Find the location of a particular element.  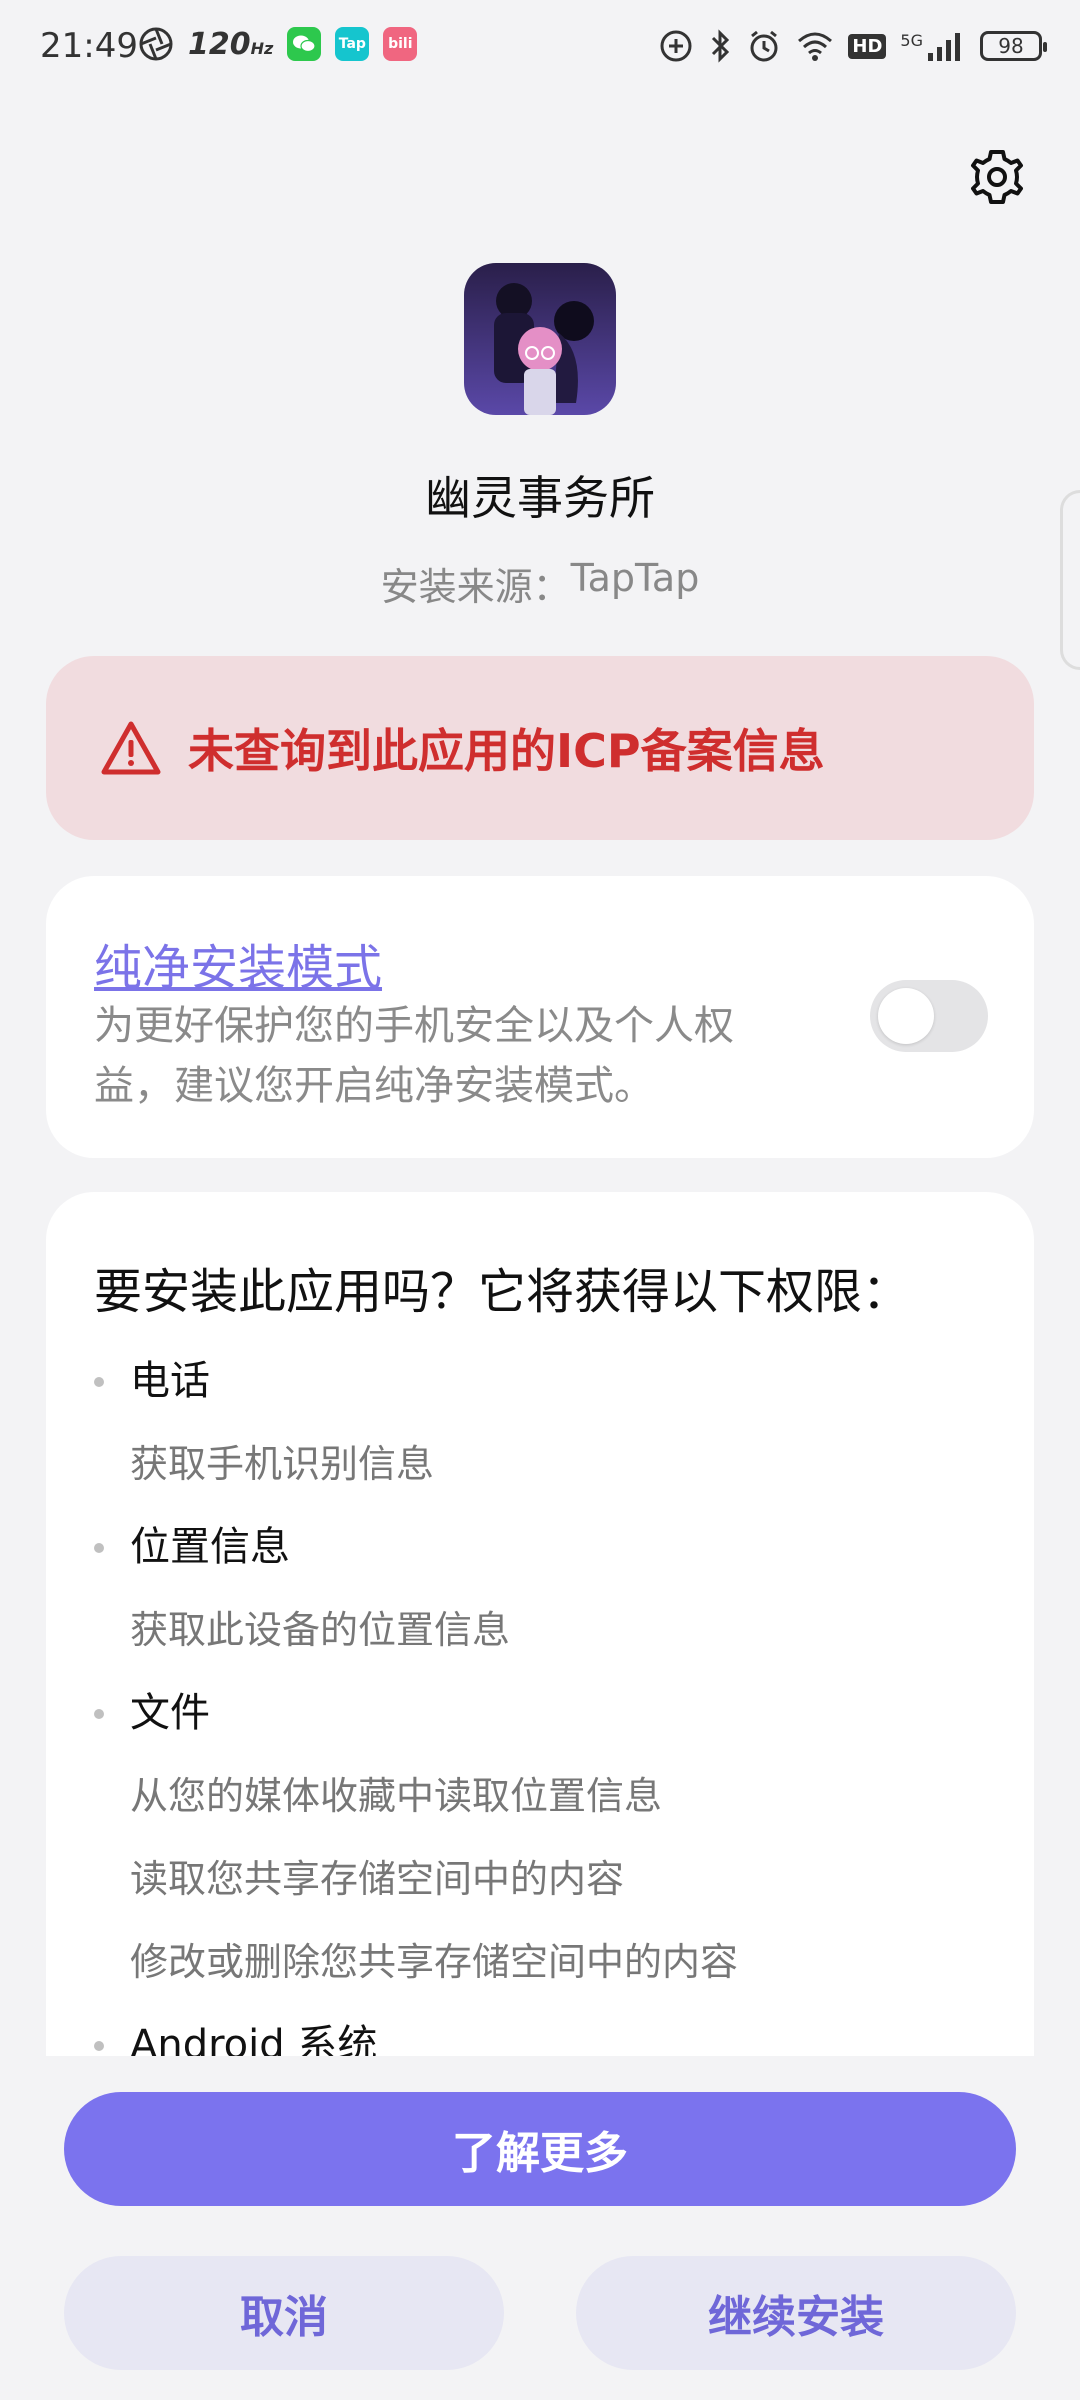

install-source-label: 安装来源： is located at coordinates (475, 587).